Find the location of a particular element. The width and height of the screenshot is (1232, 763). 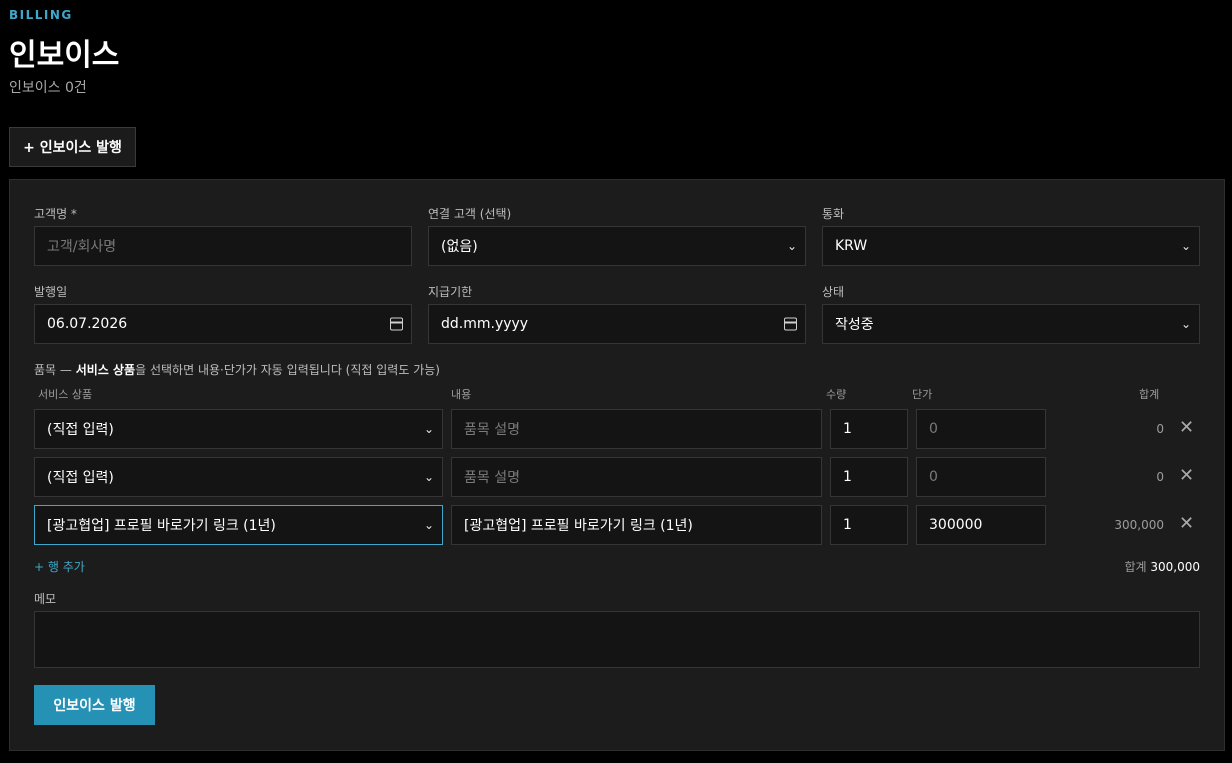

item-product-value: [광고협업] 프로필 바로가기 링크 (1년) is located at coordinates (161, 526).